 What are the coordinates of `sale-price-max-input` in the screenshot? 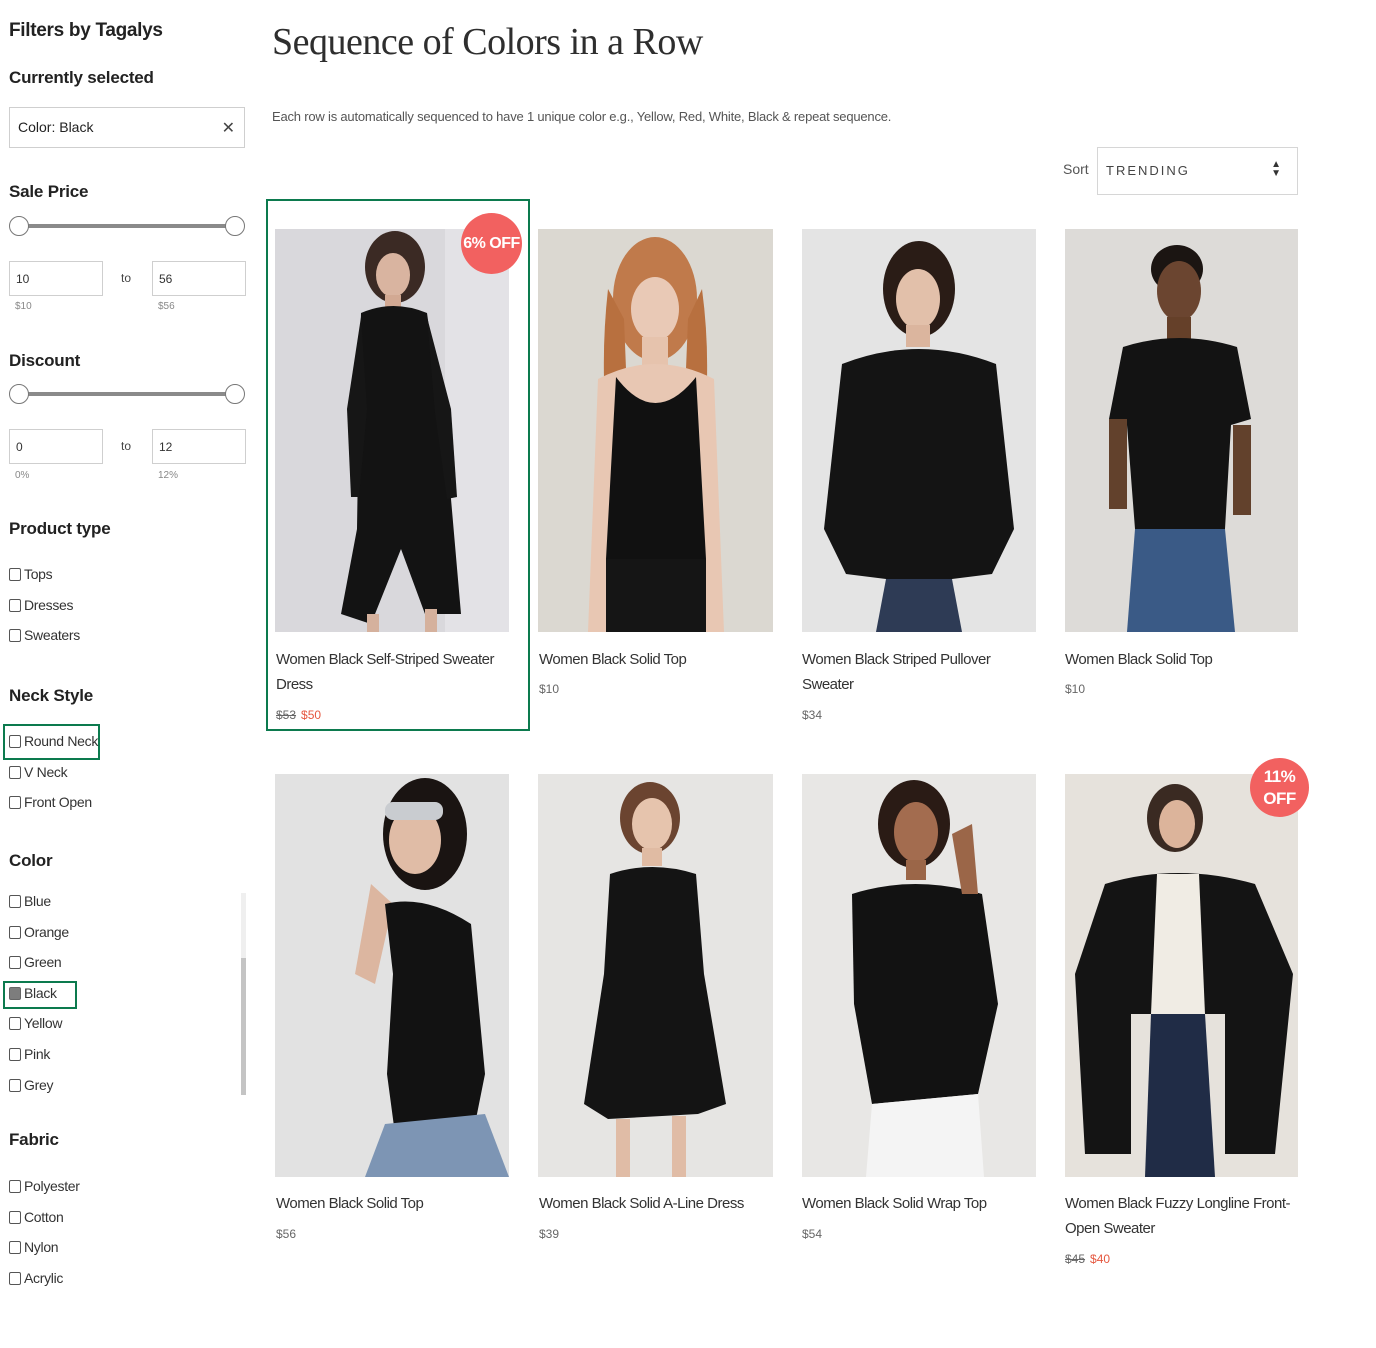 It's located at (199, 278).